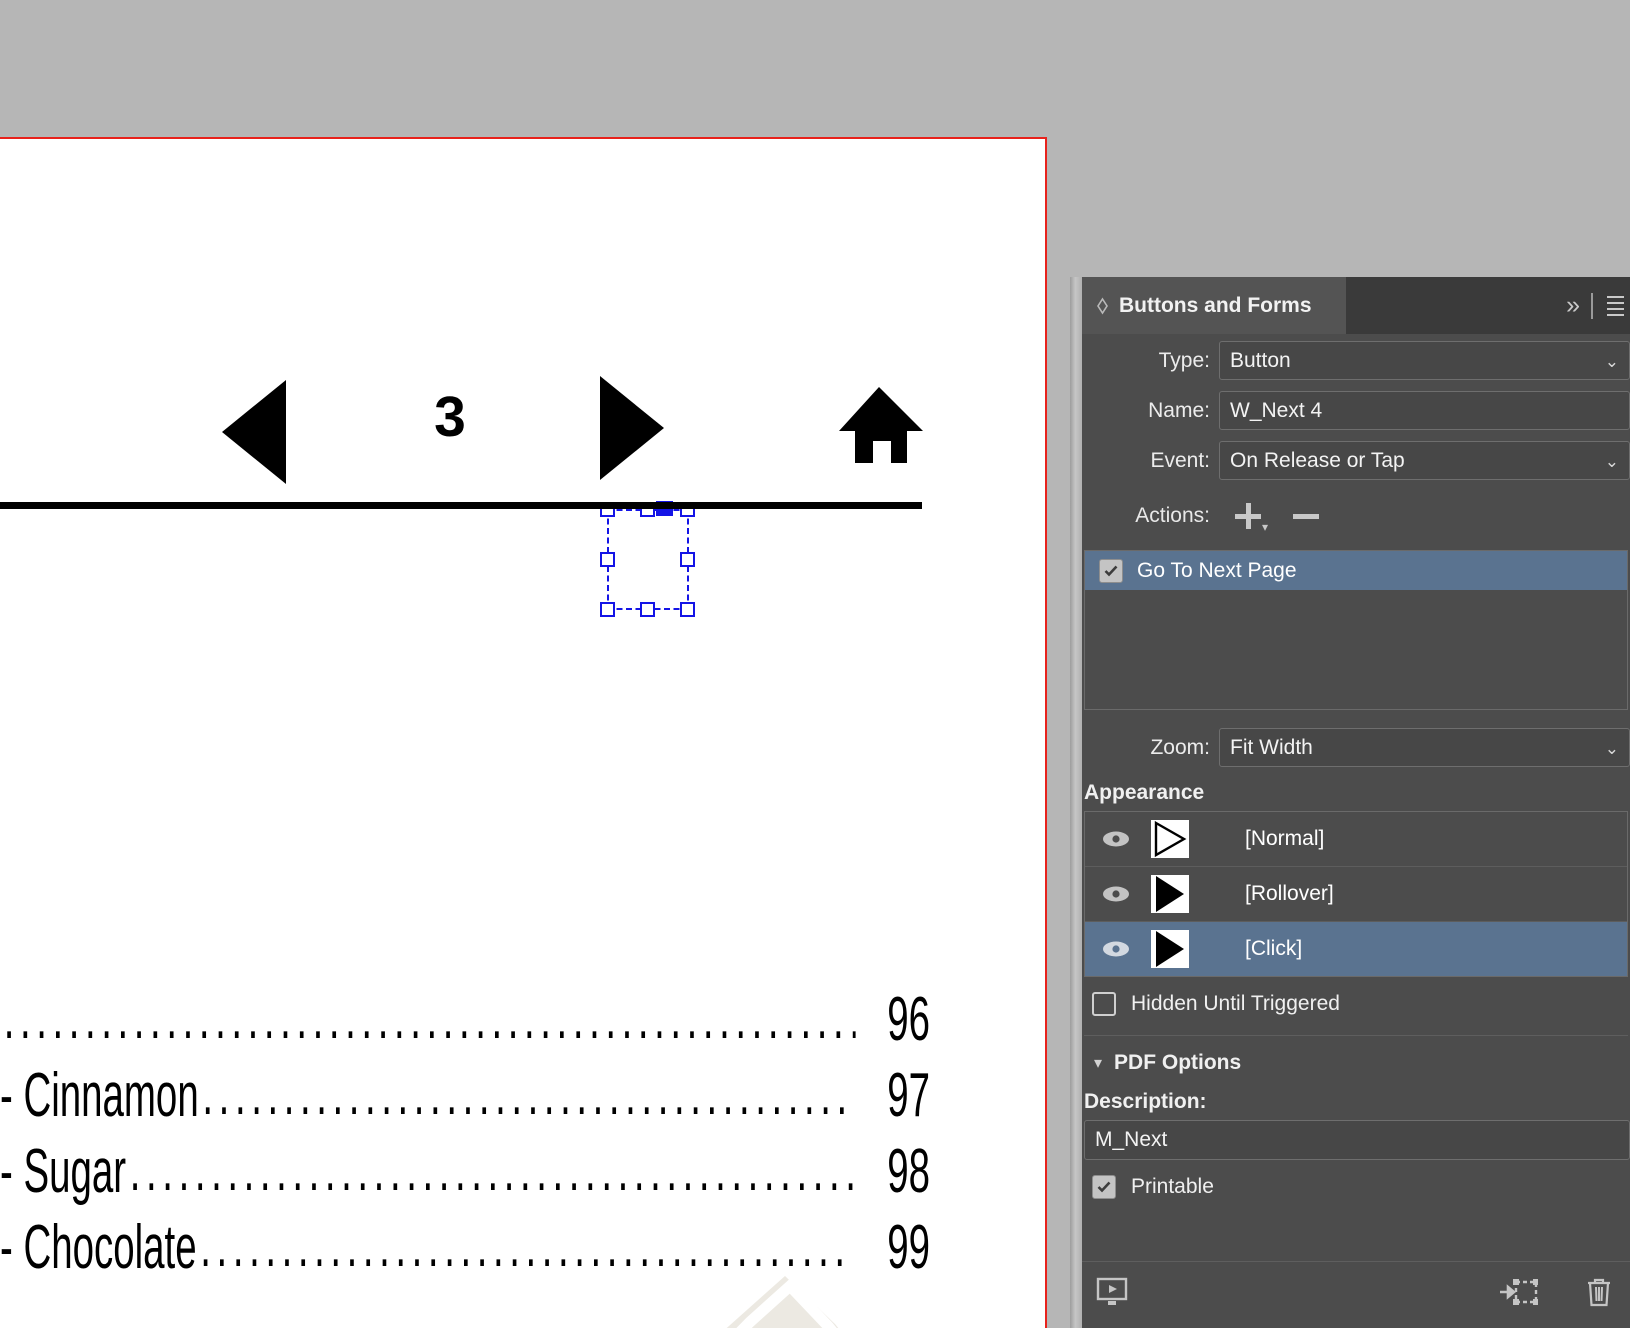  What do you see at coordinates (1102, 306) in the screenshot?
I see `diamond-dock-icon` at bounding box center [1102, 306].